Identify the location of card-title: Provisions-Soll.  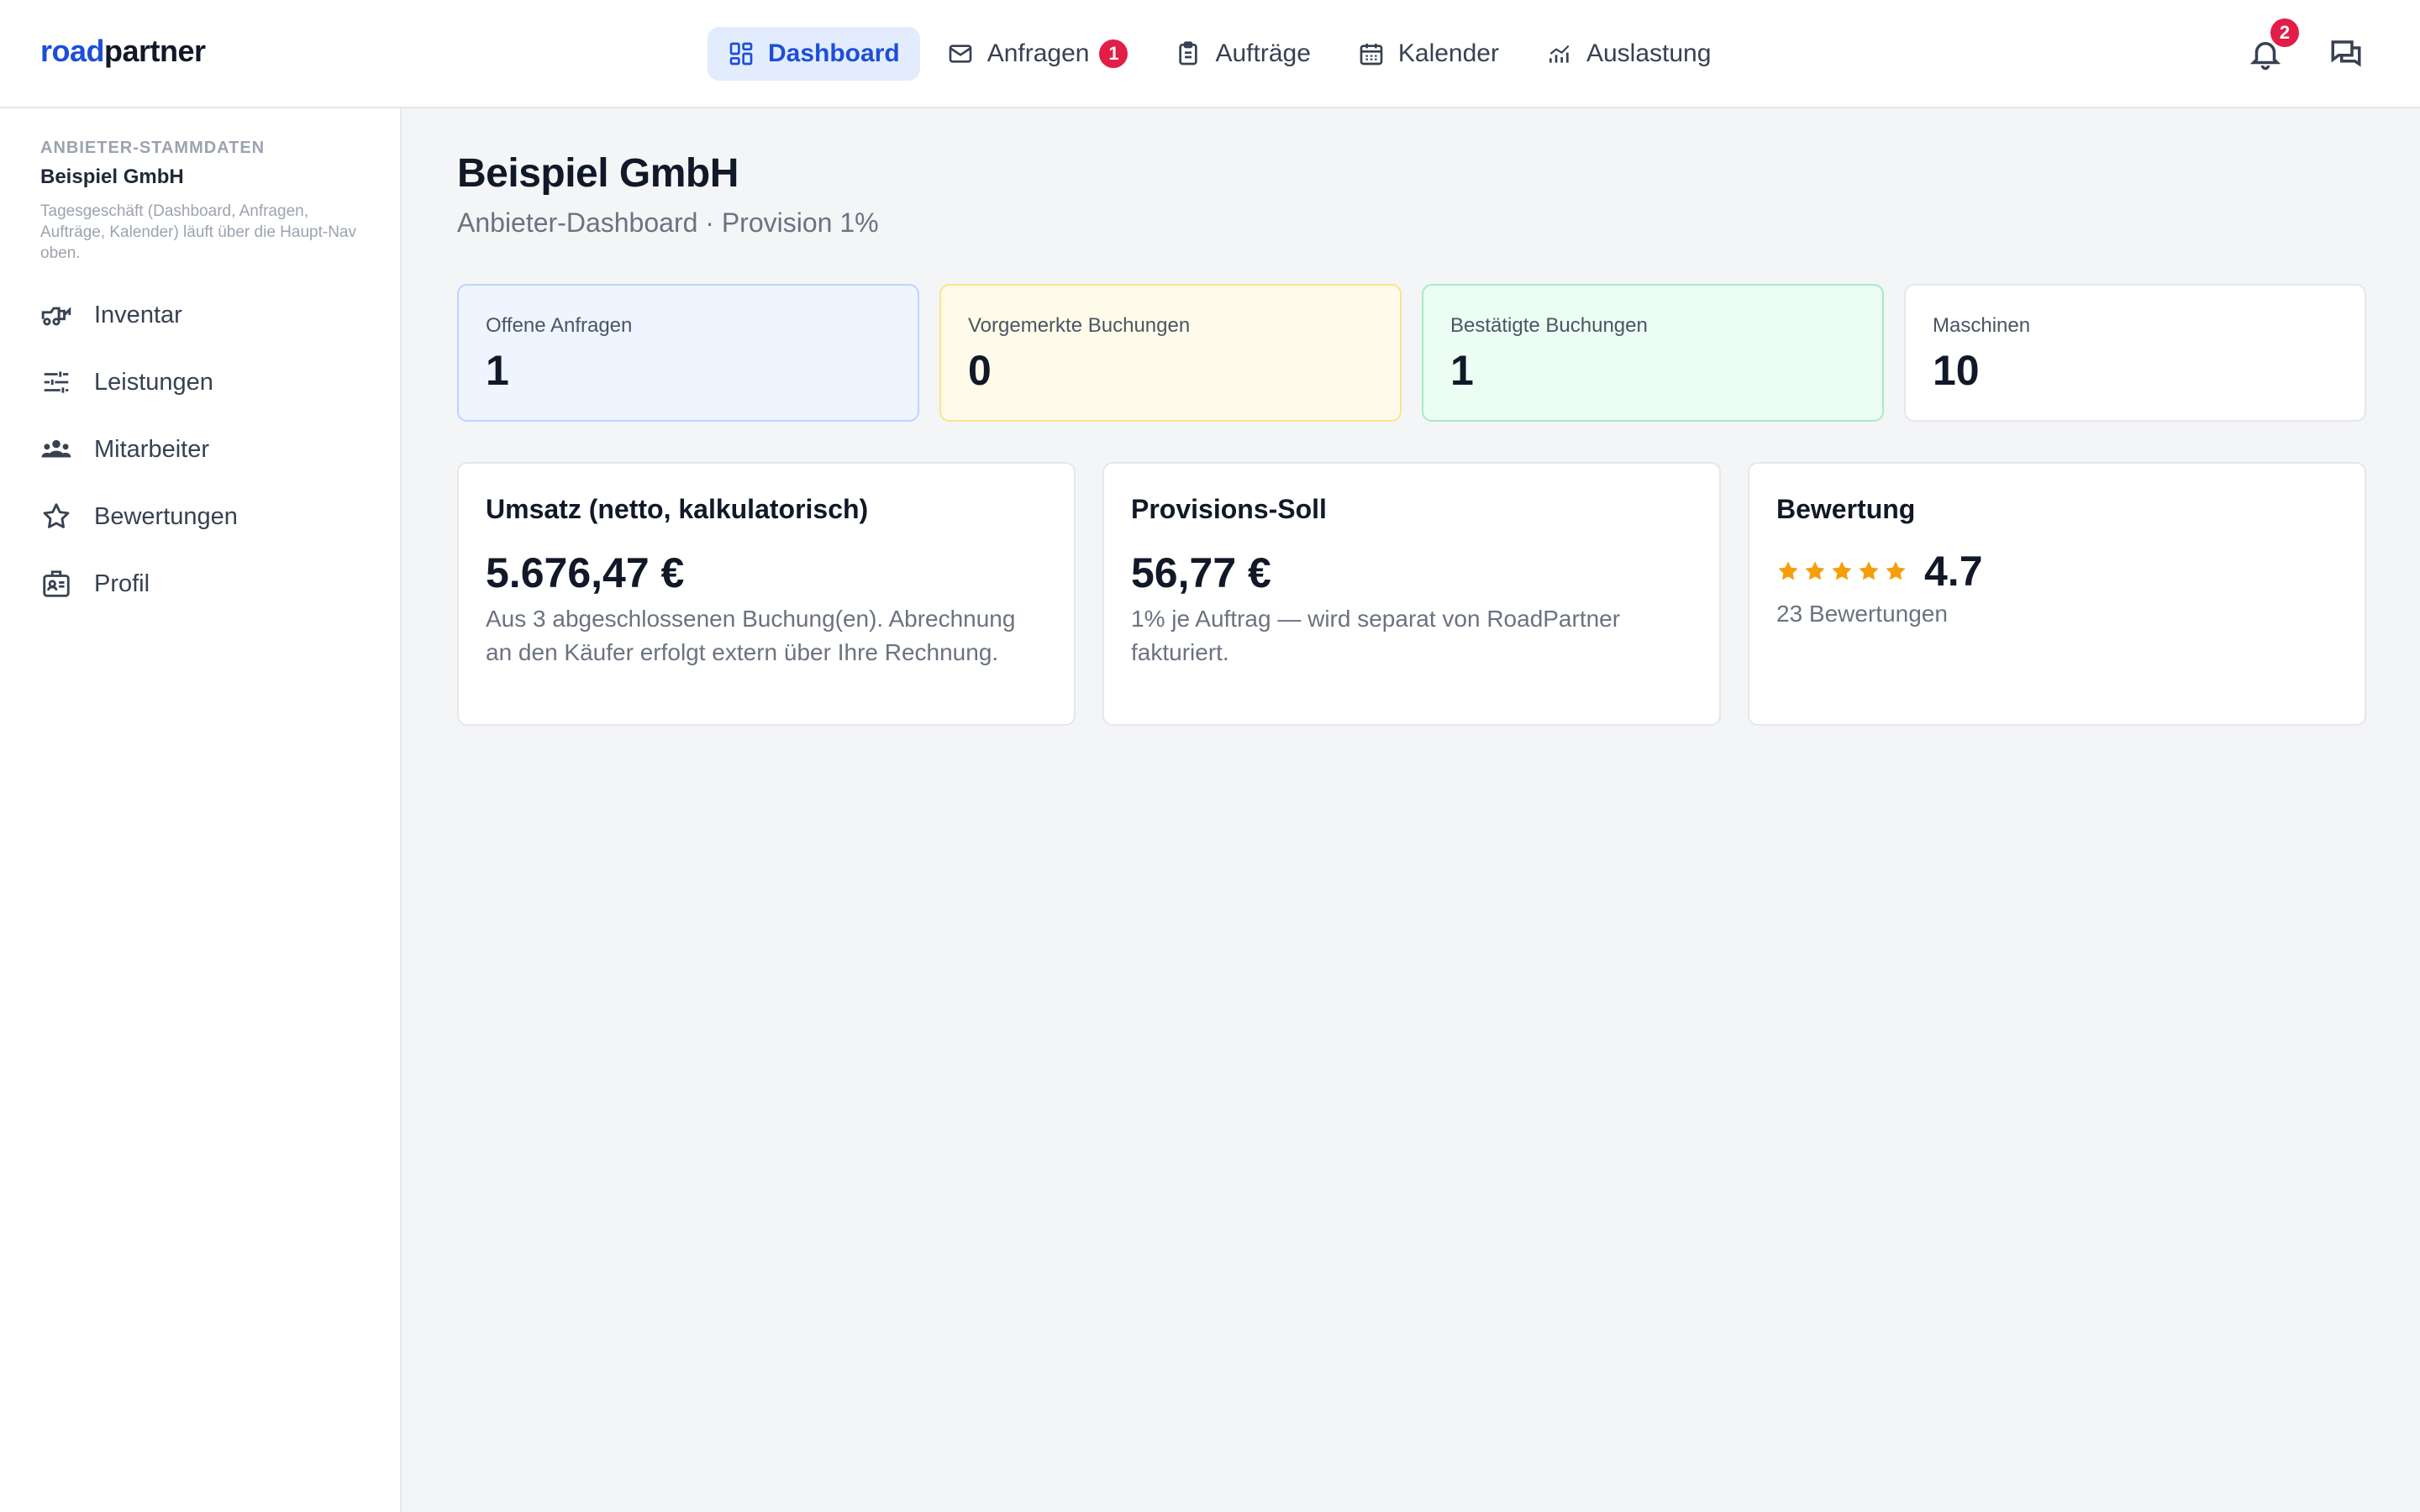
(1229, 509).